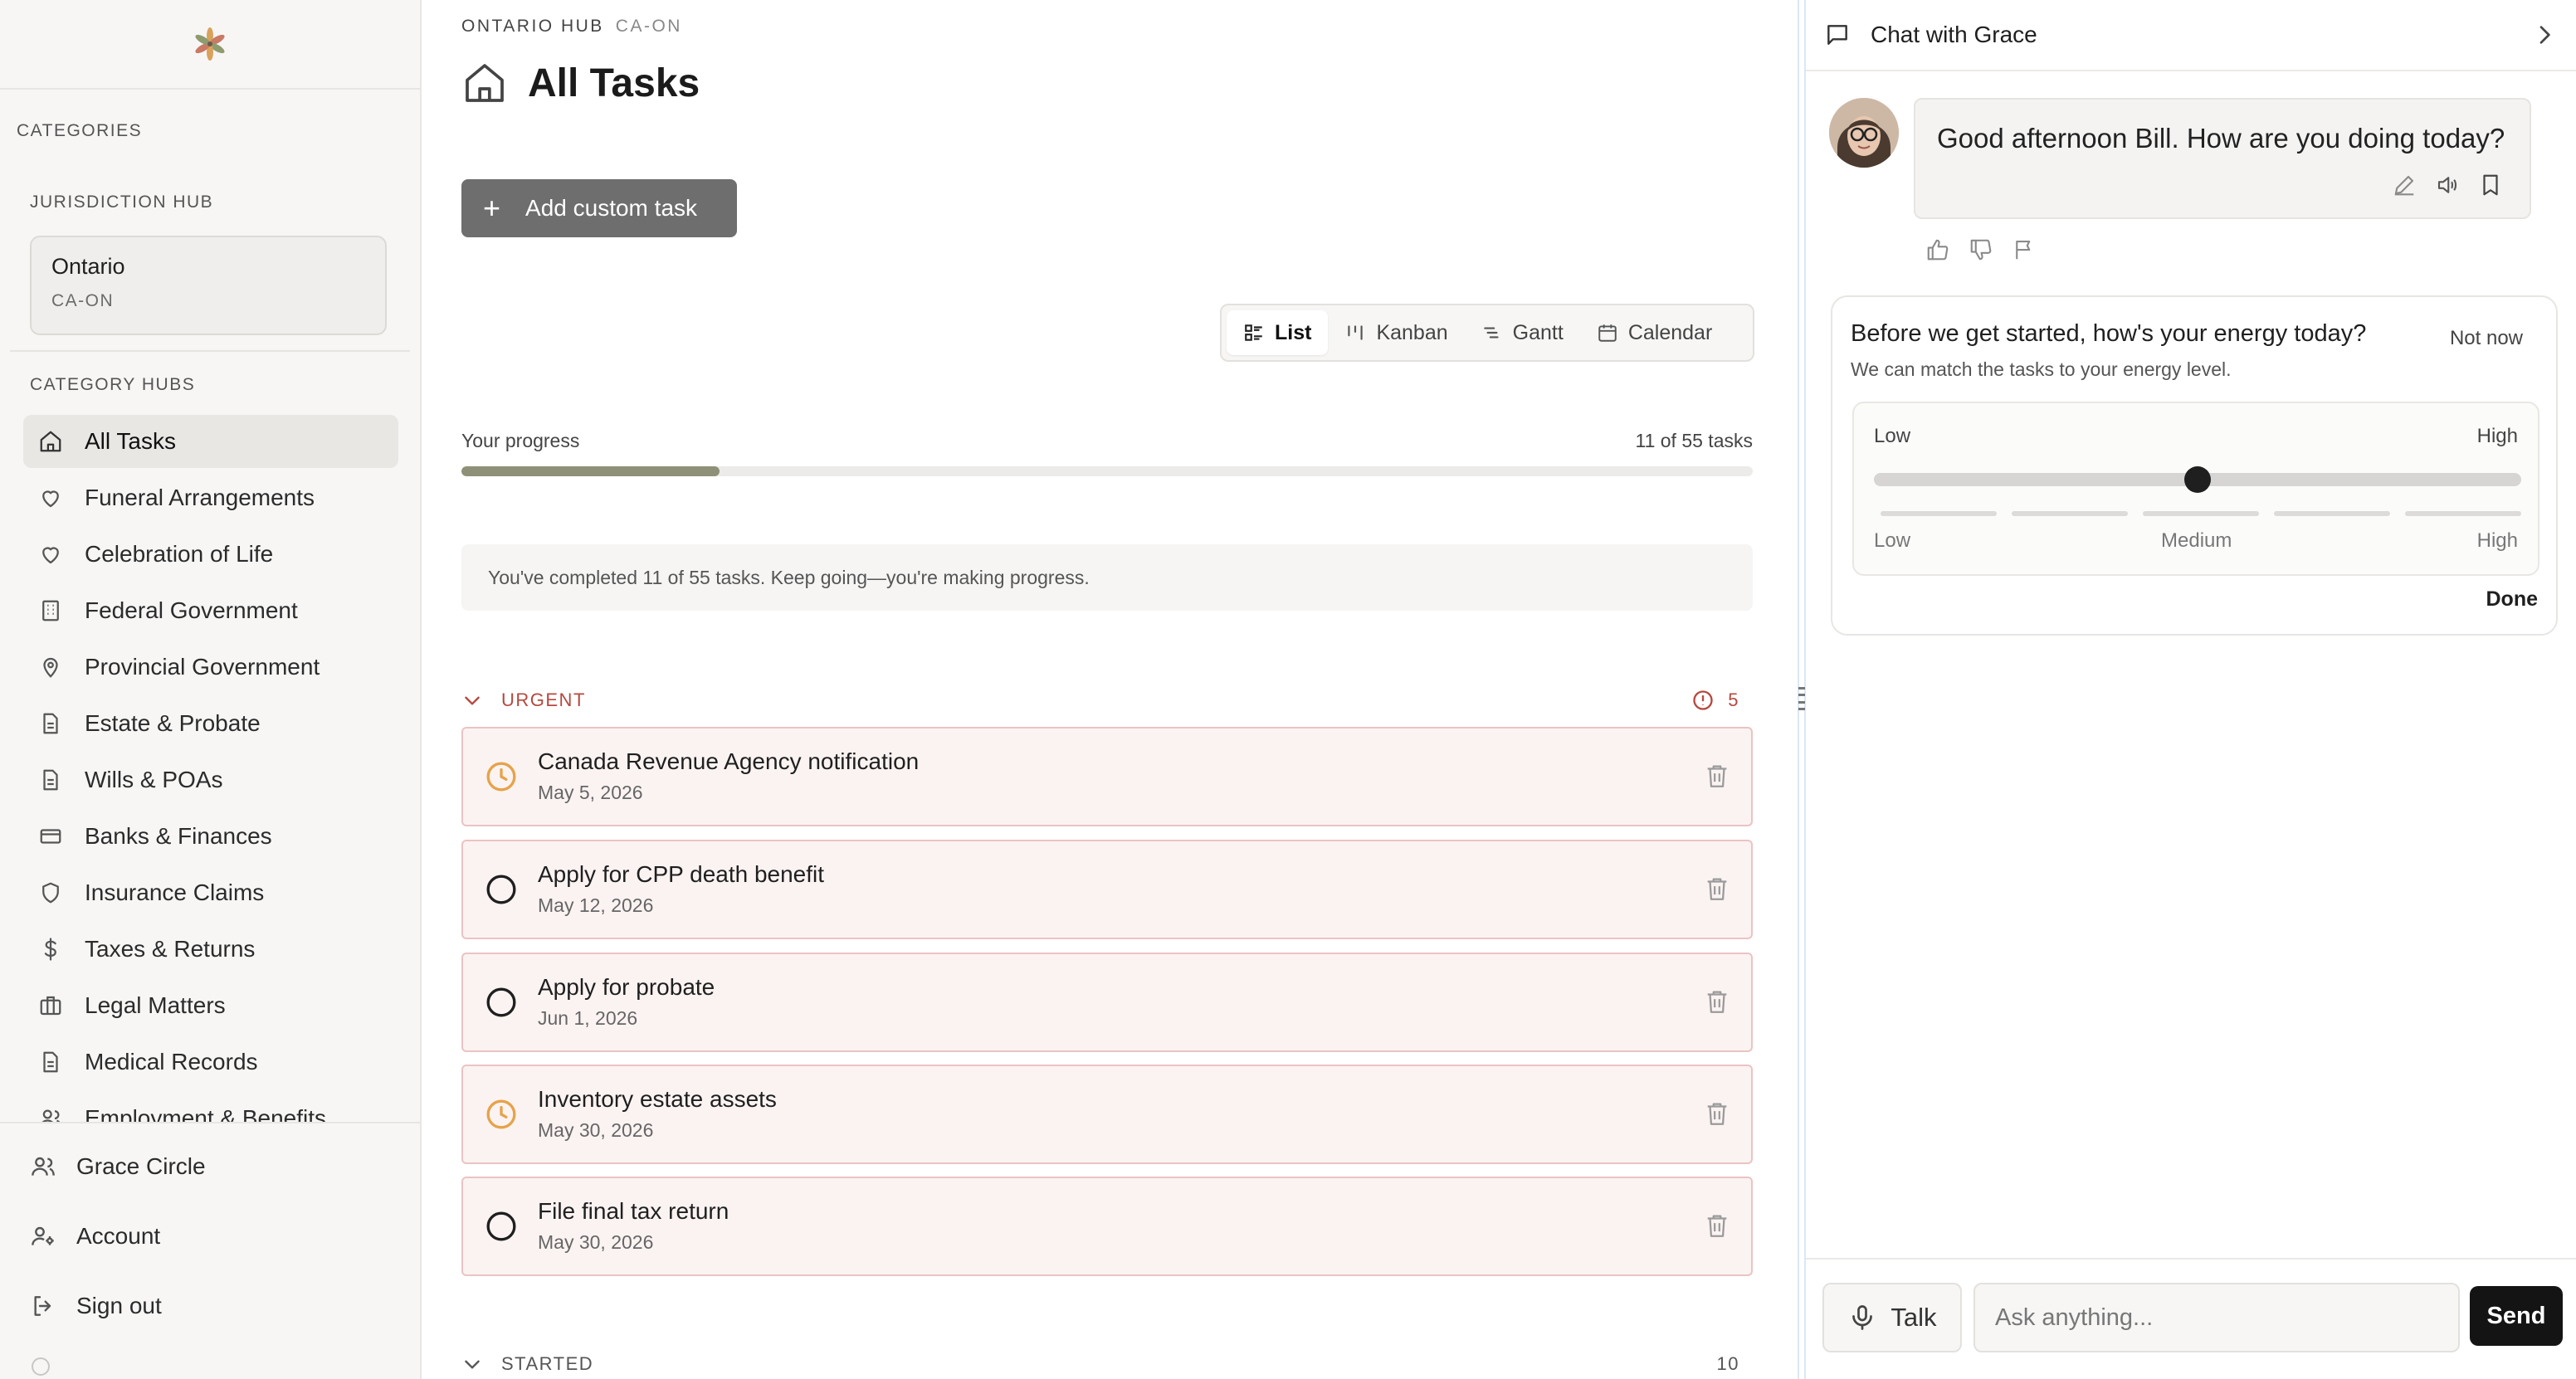 This screenshot has width=2576, height=1379. What do you see at coordinates (2217, 1317) in the screenshot?
I see `chat-input` at bounding box center [2217, 1317].